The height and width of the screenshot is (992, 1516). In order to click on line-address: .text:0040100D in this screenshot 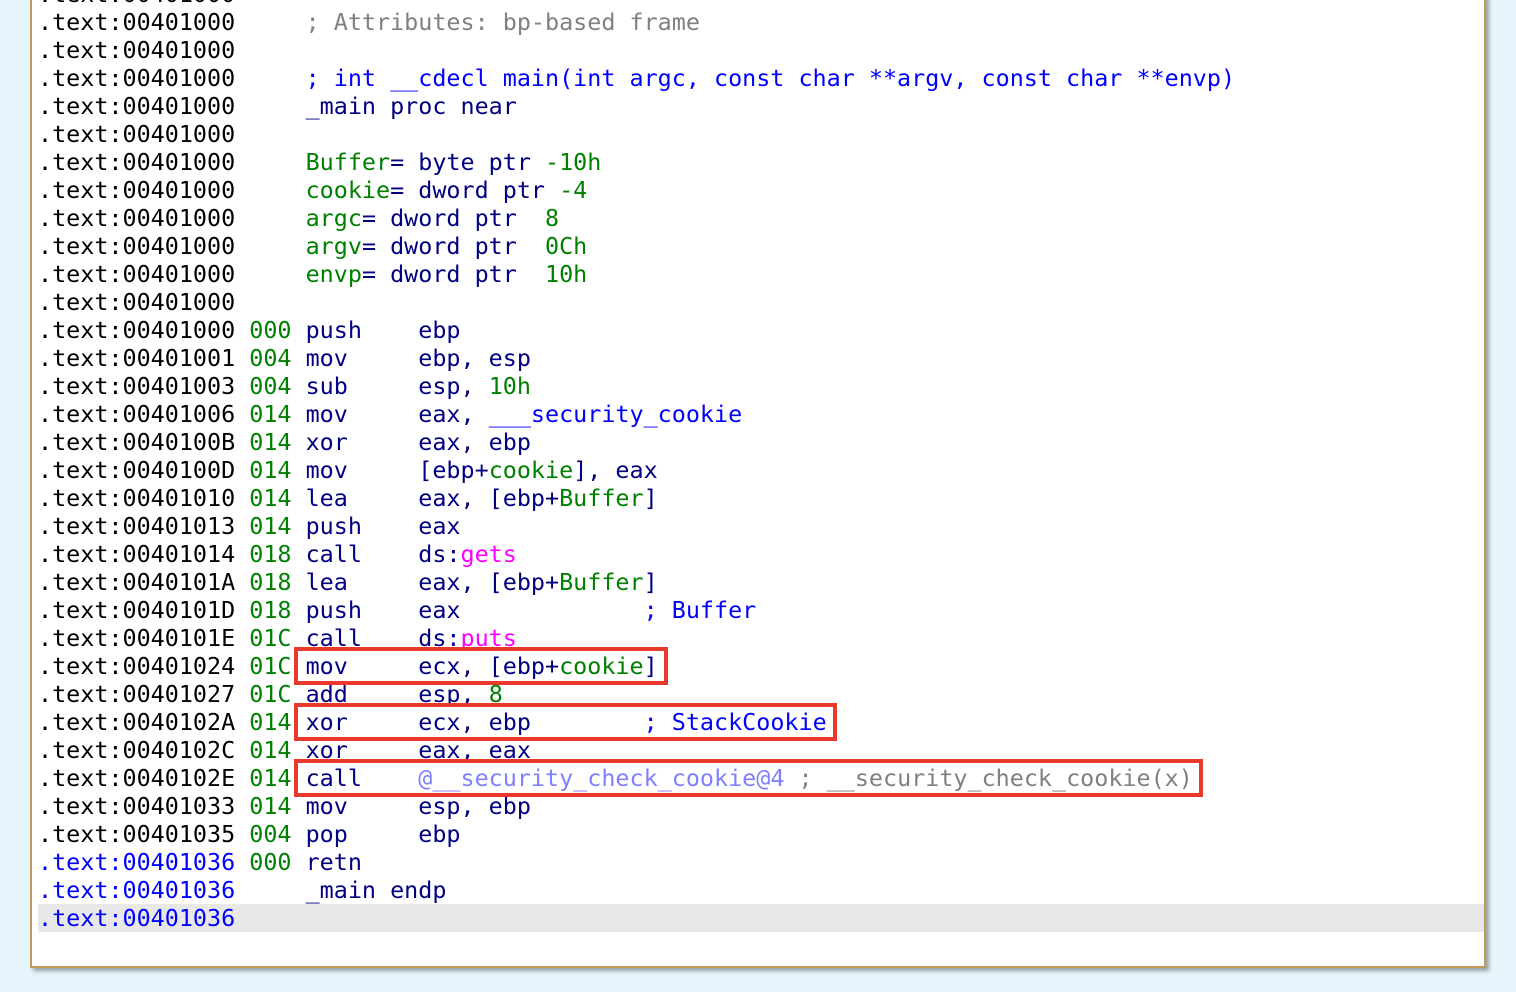, I will do `click(136, 470)`.